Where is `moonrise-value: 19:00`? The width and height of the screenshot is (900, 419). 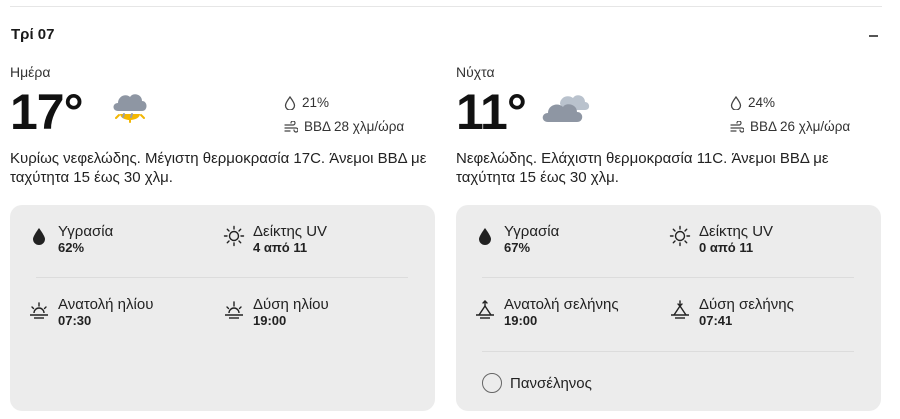
moonrise-value: 19:00 is located at coordinates (521, 320).